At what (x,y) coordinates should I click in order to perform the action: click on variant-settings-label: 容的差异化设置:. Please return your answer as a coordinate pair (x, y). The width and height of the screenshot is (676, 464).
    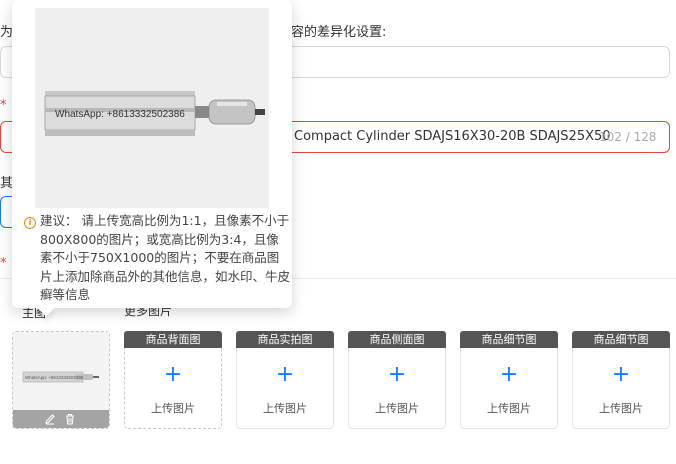
    Looking at the image, I should click on (339, 32).